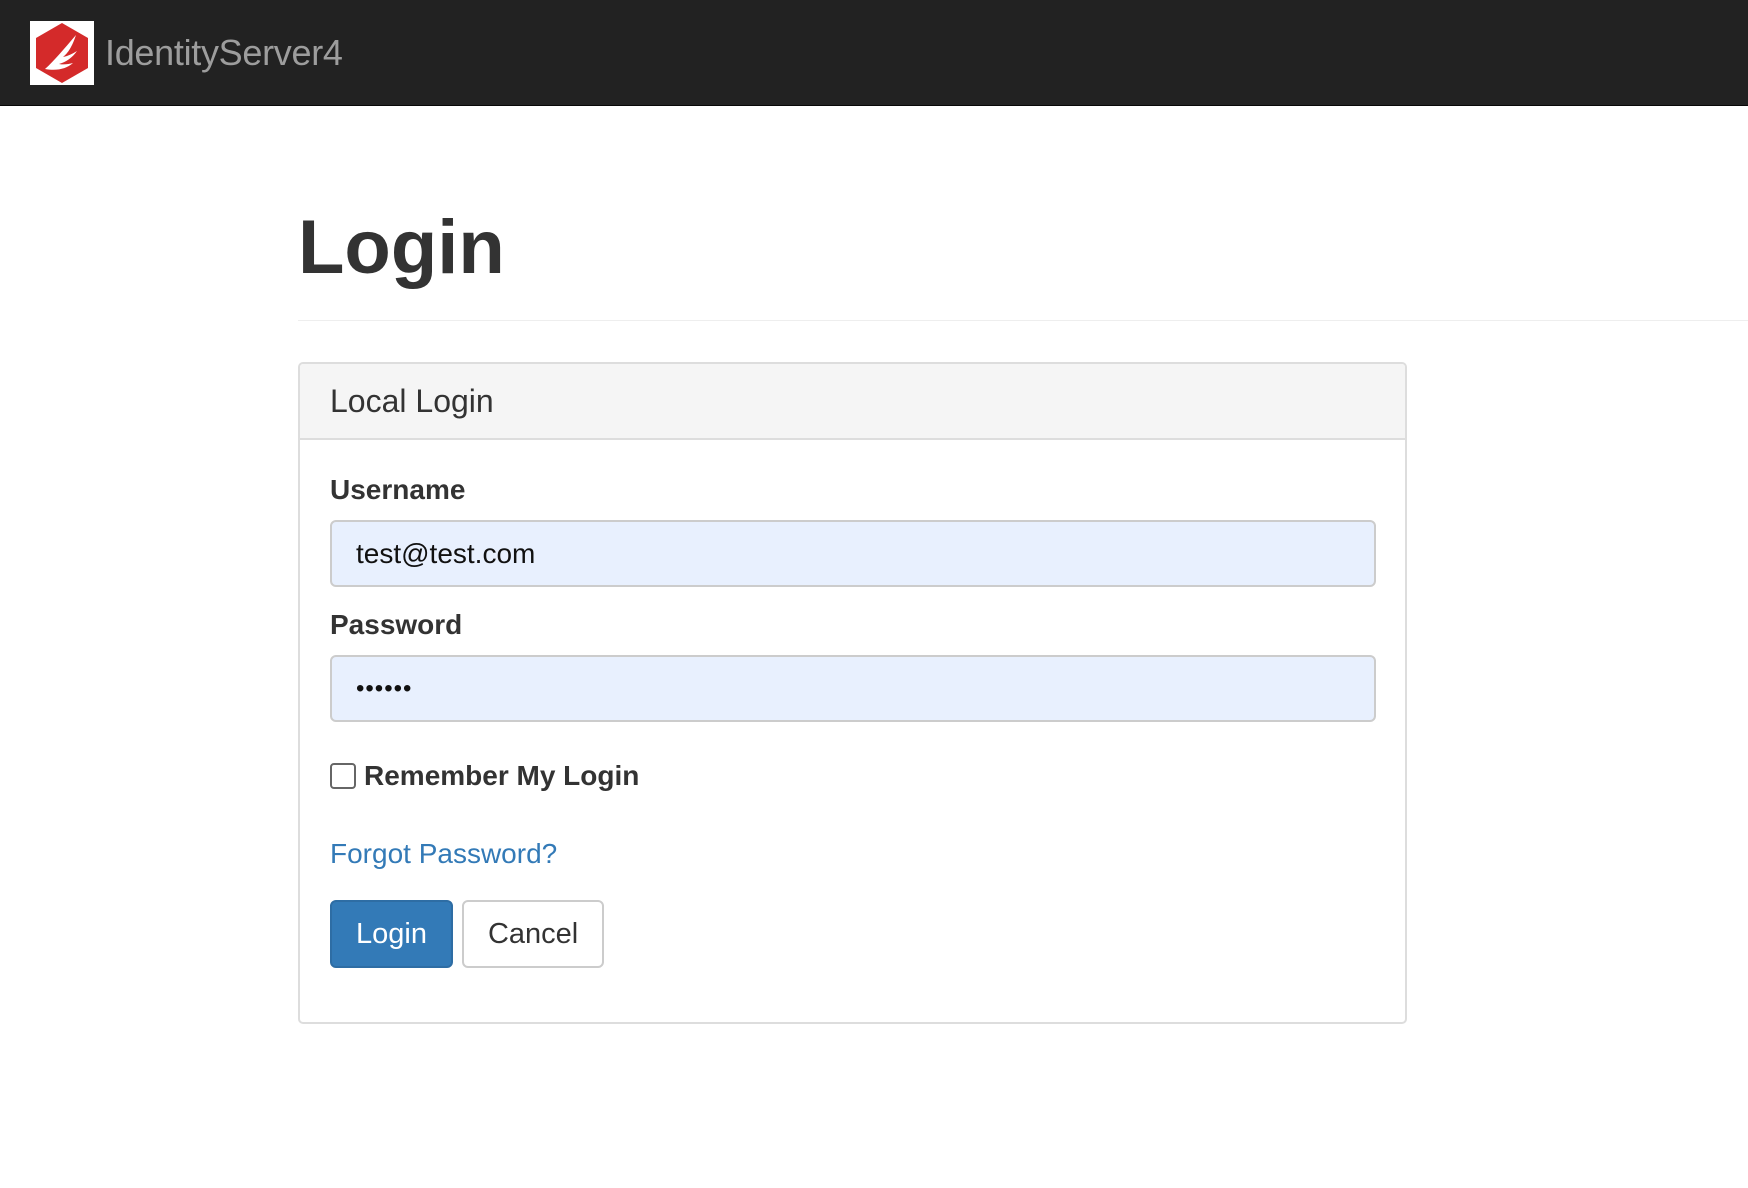  What do you see at coordinates (401, 247) in the screenshot?
I see `page-title: Login` at bounding box center [401, 247].